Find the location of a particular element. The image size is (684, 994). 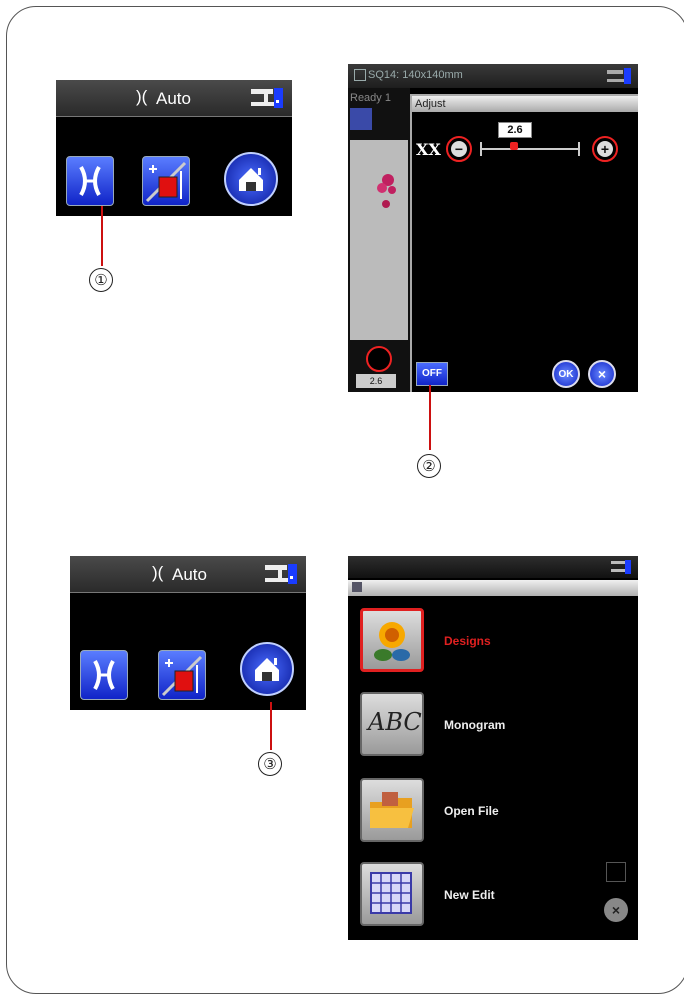

status-bar is located at coordinates (493, 567).